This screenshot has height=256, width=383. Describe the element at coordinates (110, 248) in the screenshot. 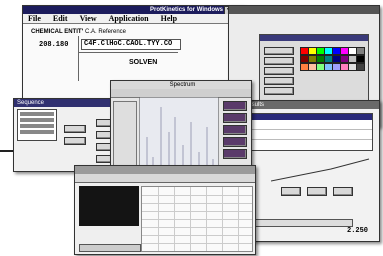

I see `grid-scrollbar` at that location.